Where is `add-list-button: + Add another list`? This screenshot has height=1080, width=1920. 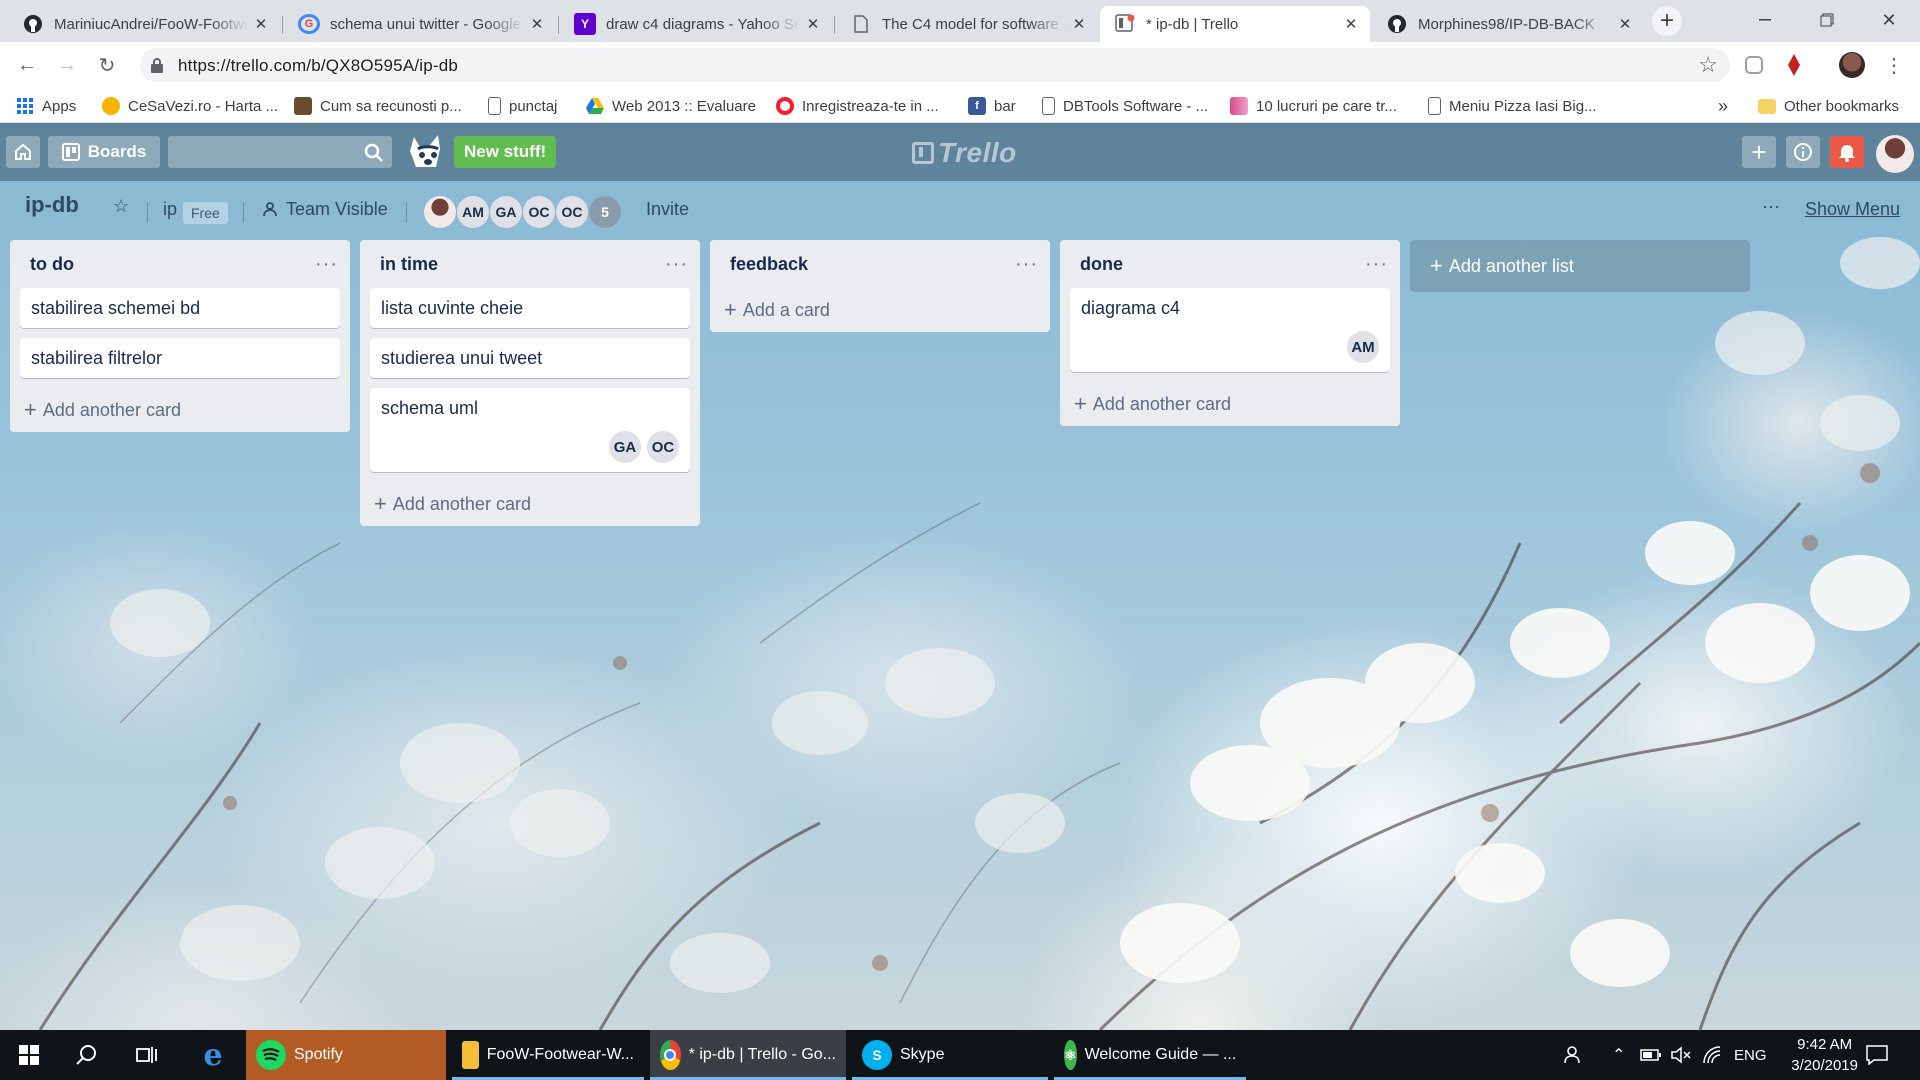
add-list-button: + Add another list is located at coordinates (1580, 266).